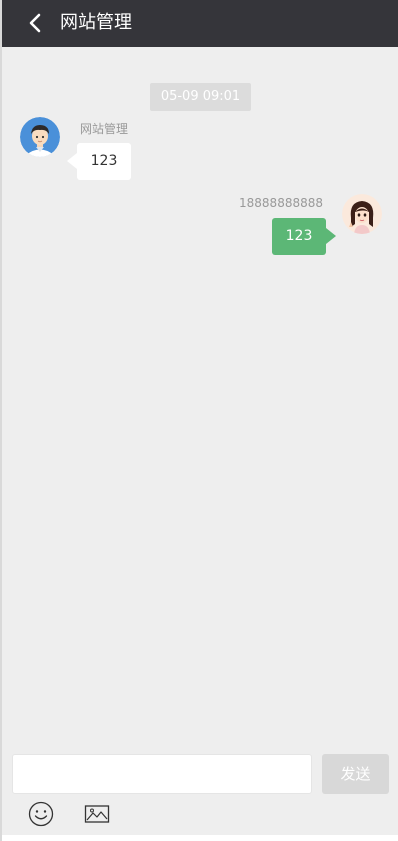  What do you see at coordinates (304, 236) in the screenshot?
I see `message-bubble-outgoing: 123` at bounding box center [304, 236].